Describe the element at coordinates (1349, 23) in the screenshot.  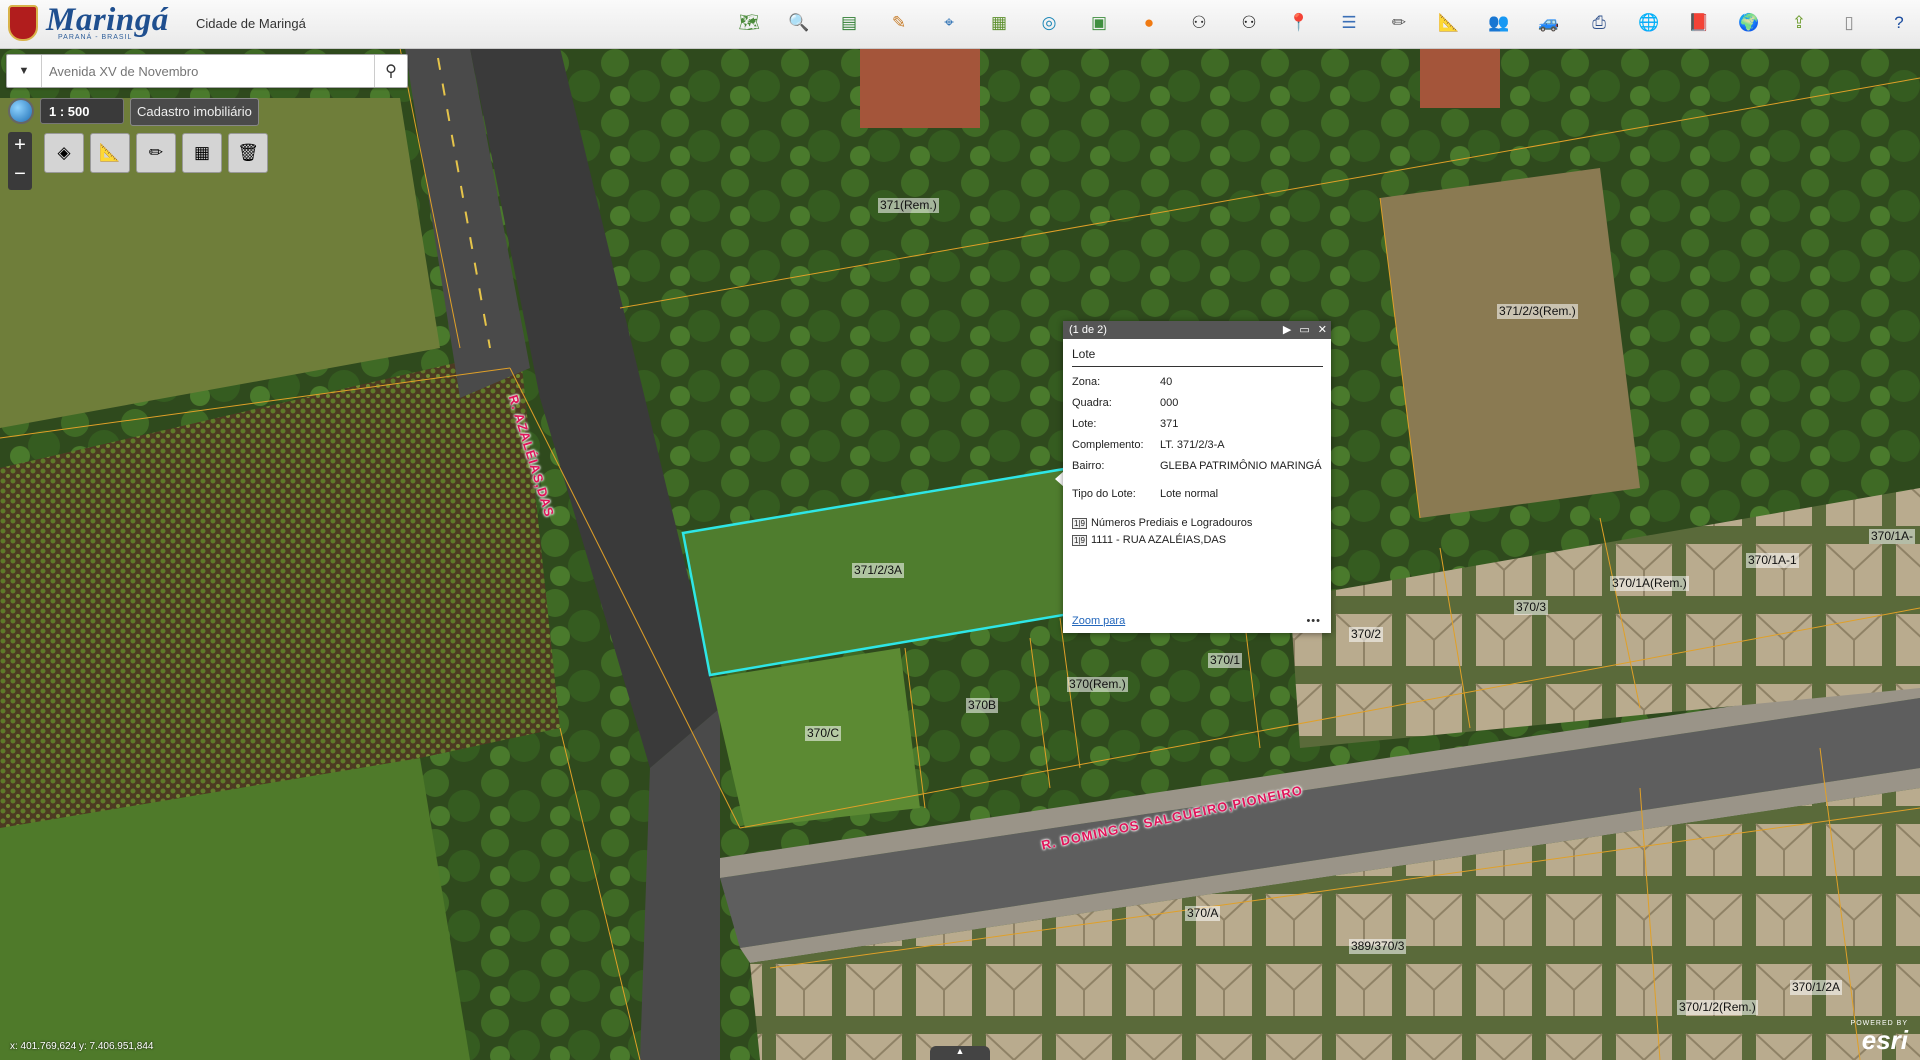
I see `list-icon: ☰` at that location.